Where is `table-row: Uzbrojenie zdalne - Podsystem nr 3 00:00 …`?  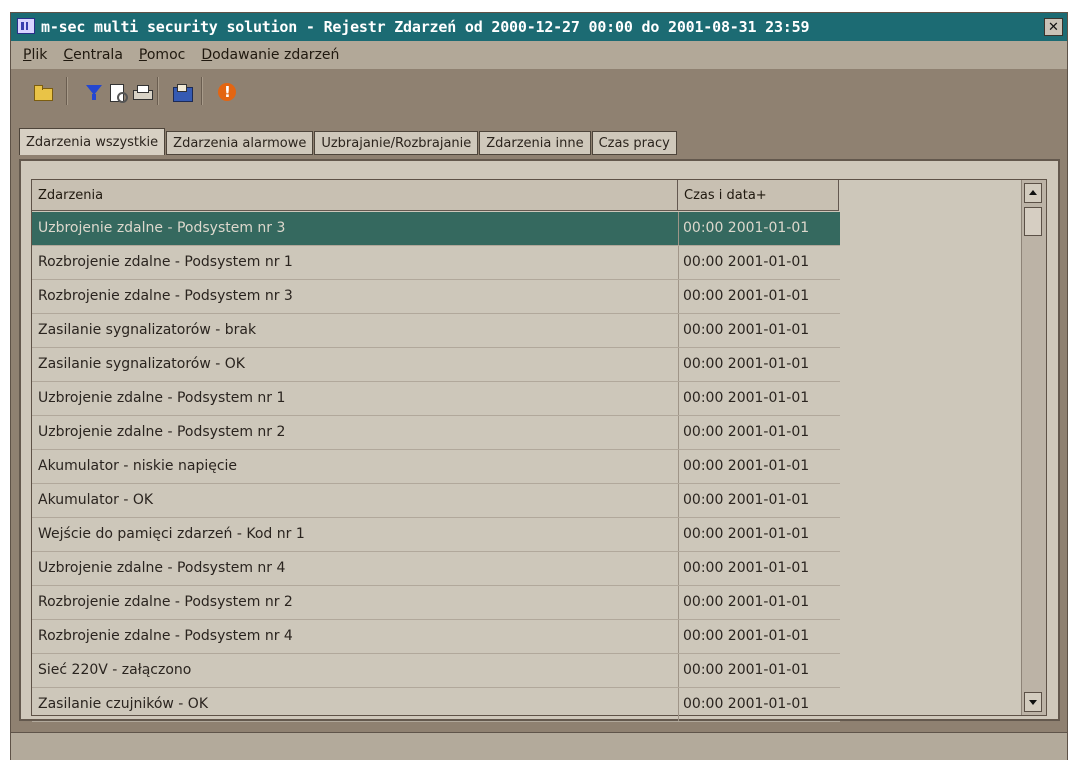
table-row: Uzbrojenie zdalne - Podsystem nr 3 00:00 … is located at coordinates (436, 229).